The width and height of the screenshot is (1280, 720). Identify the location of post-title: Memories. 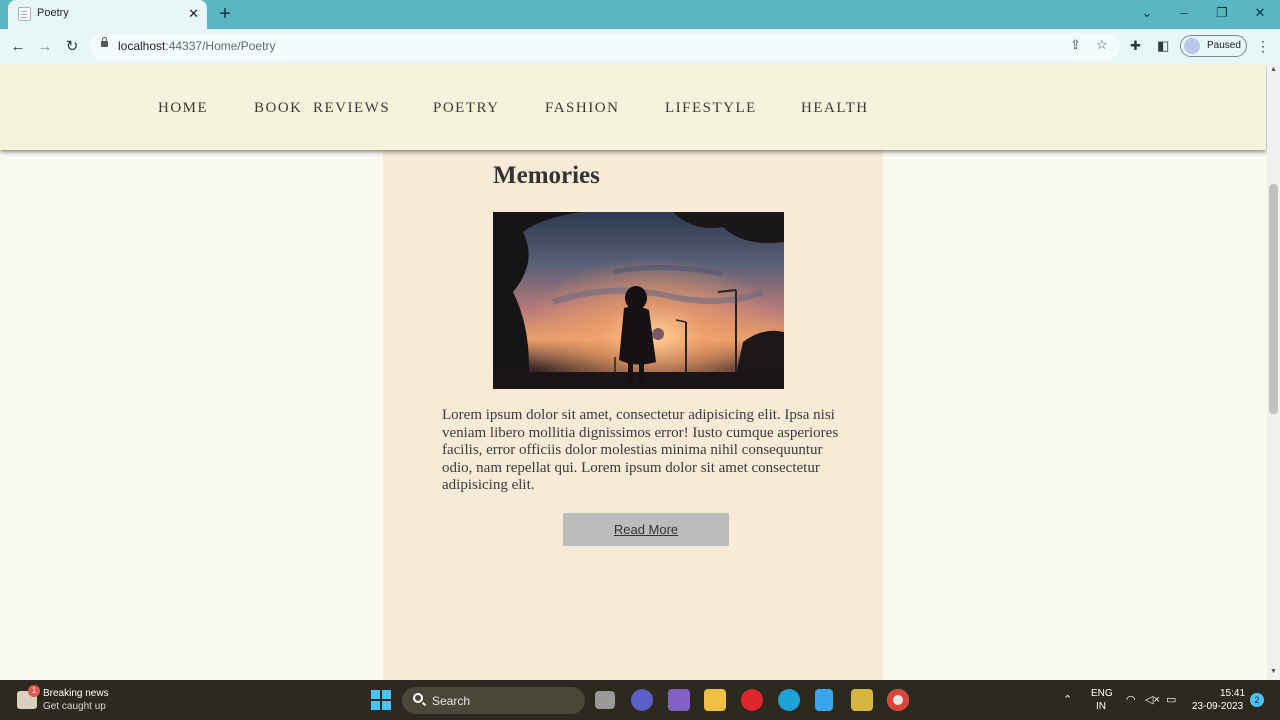
(546, 175).